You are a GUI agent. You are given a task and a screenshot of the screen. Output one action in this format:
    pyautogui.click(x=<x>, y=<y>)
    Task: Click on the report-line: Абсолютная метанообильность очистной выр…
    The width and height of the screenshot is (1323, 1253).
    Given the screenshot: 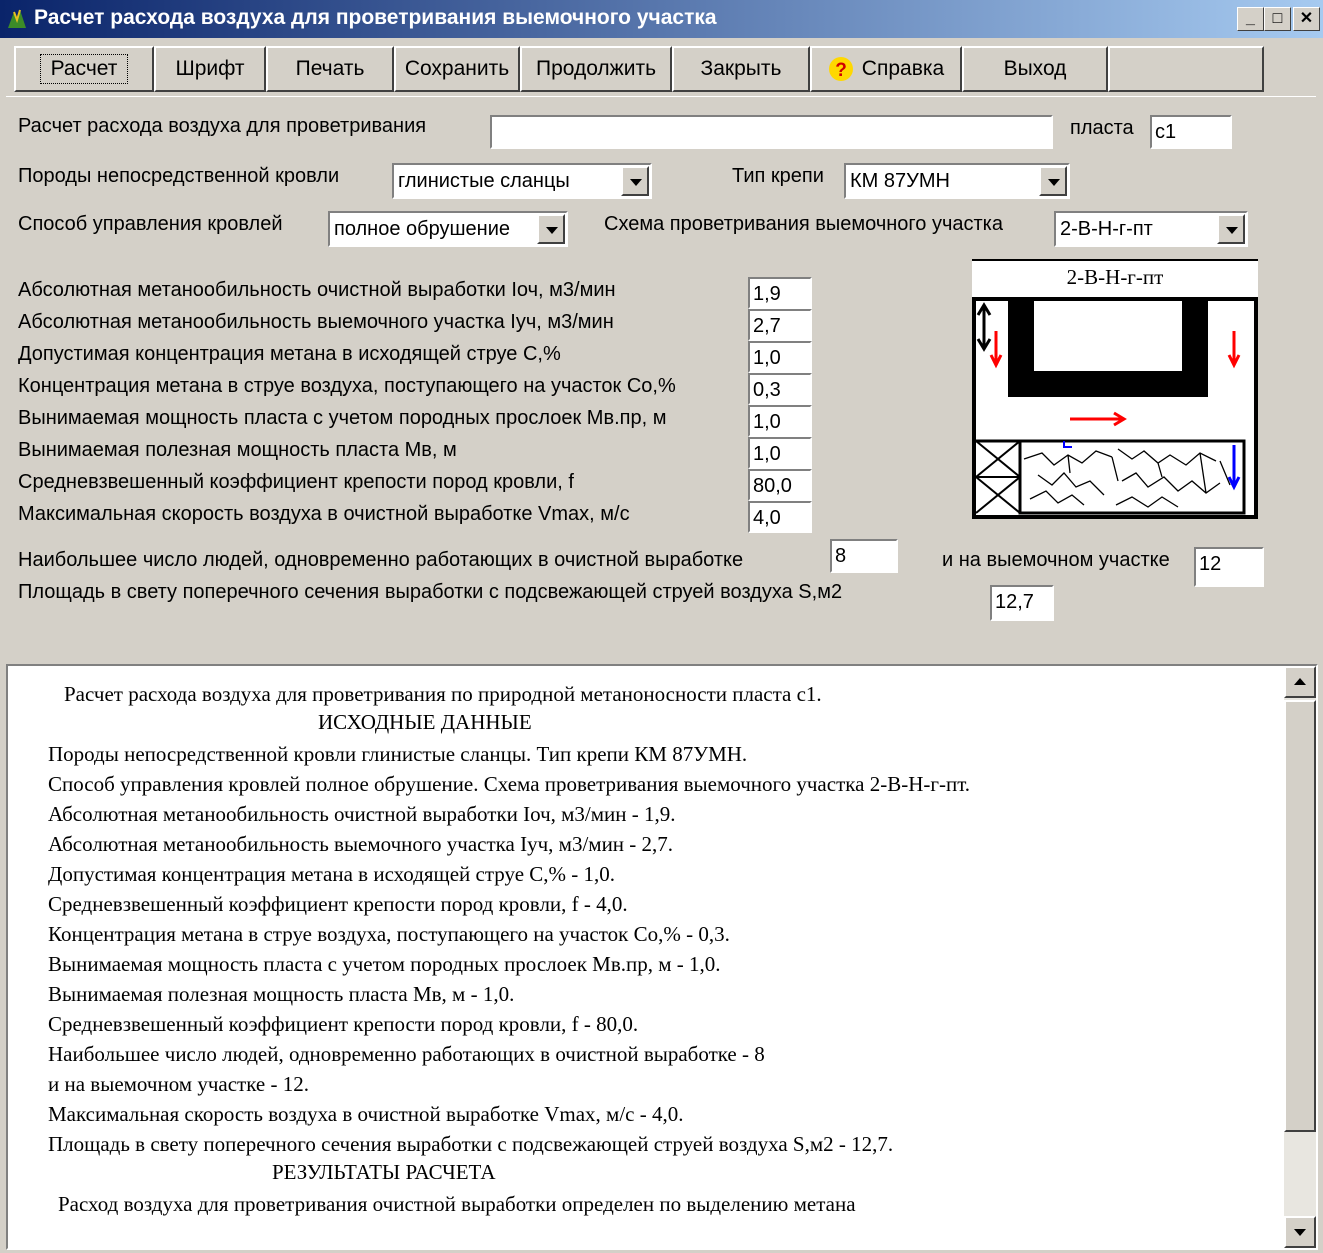 What is the action you would take?
    pyautogui.click(x=362, y=814)
    